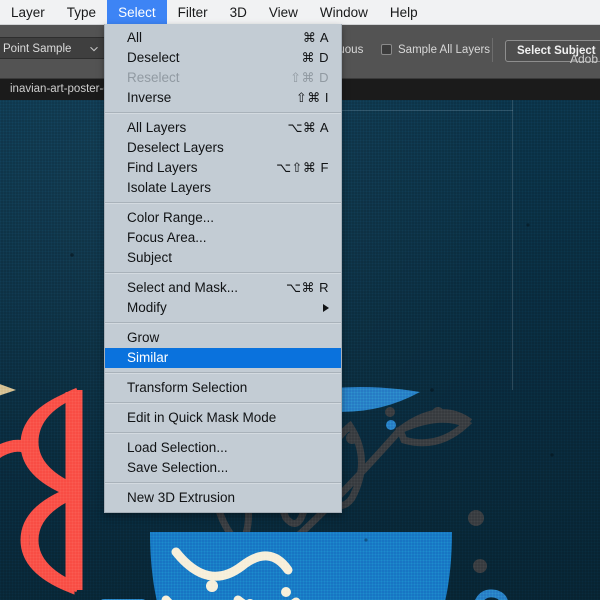  Describe the element at coordinates (143, 337) in the screenshot. I see `menu-item-label: Grow` at that location.